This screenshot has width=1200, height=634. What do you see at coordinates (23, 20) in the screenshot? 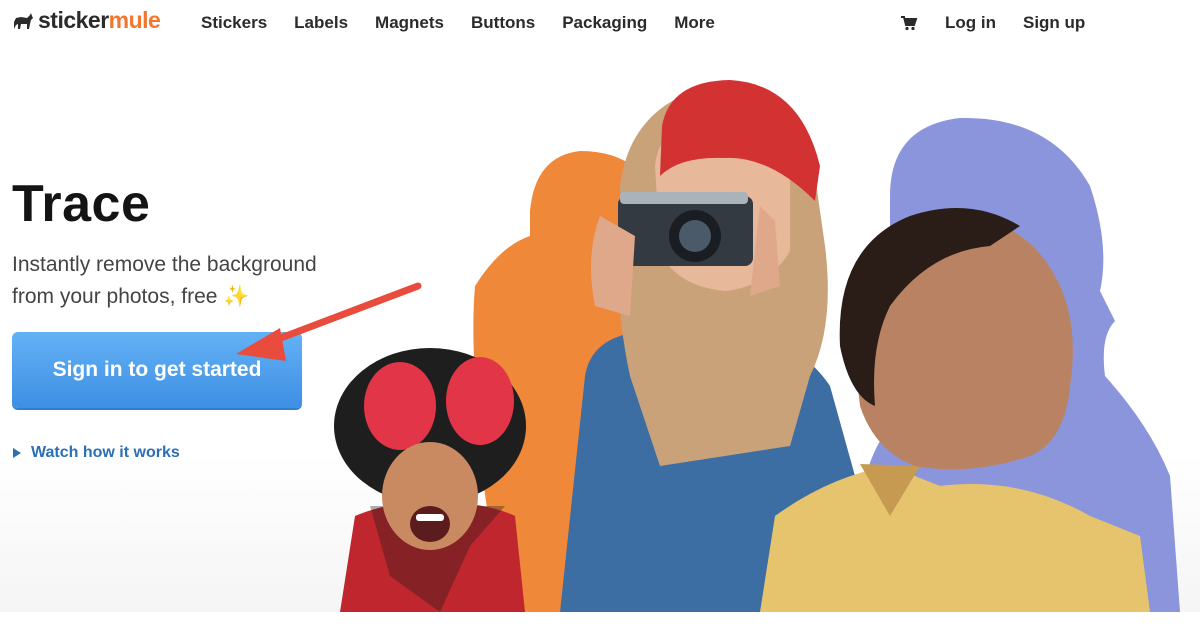
I see `mule-icon` at bounding box center [23, 20].